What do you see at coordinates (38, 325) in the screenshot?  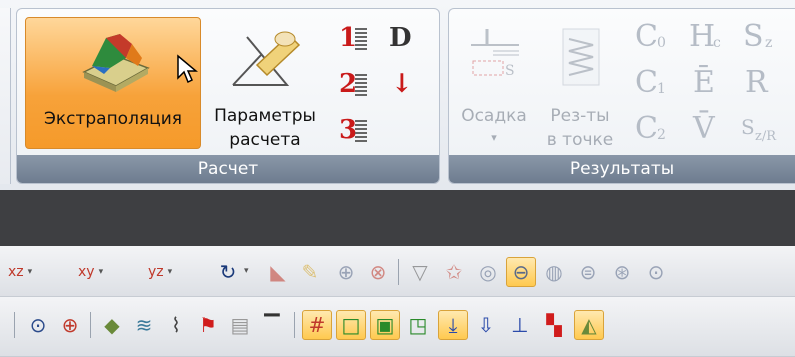 I see `select-zoom-icon: ⊙` at bounding box center [38, 325].